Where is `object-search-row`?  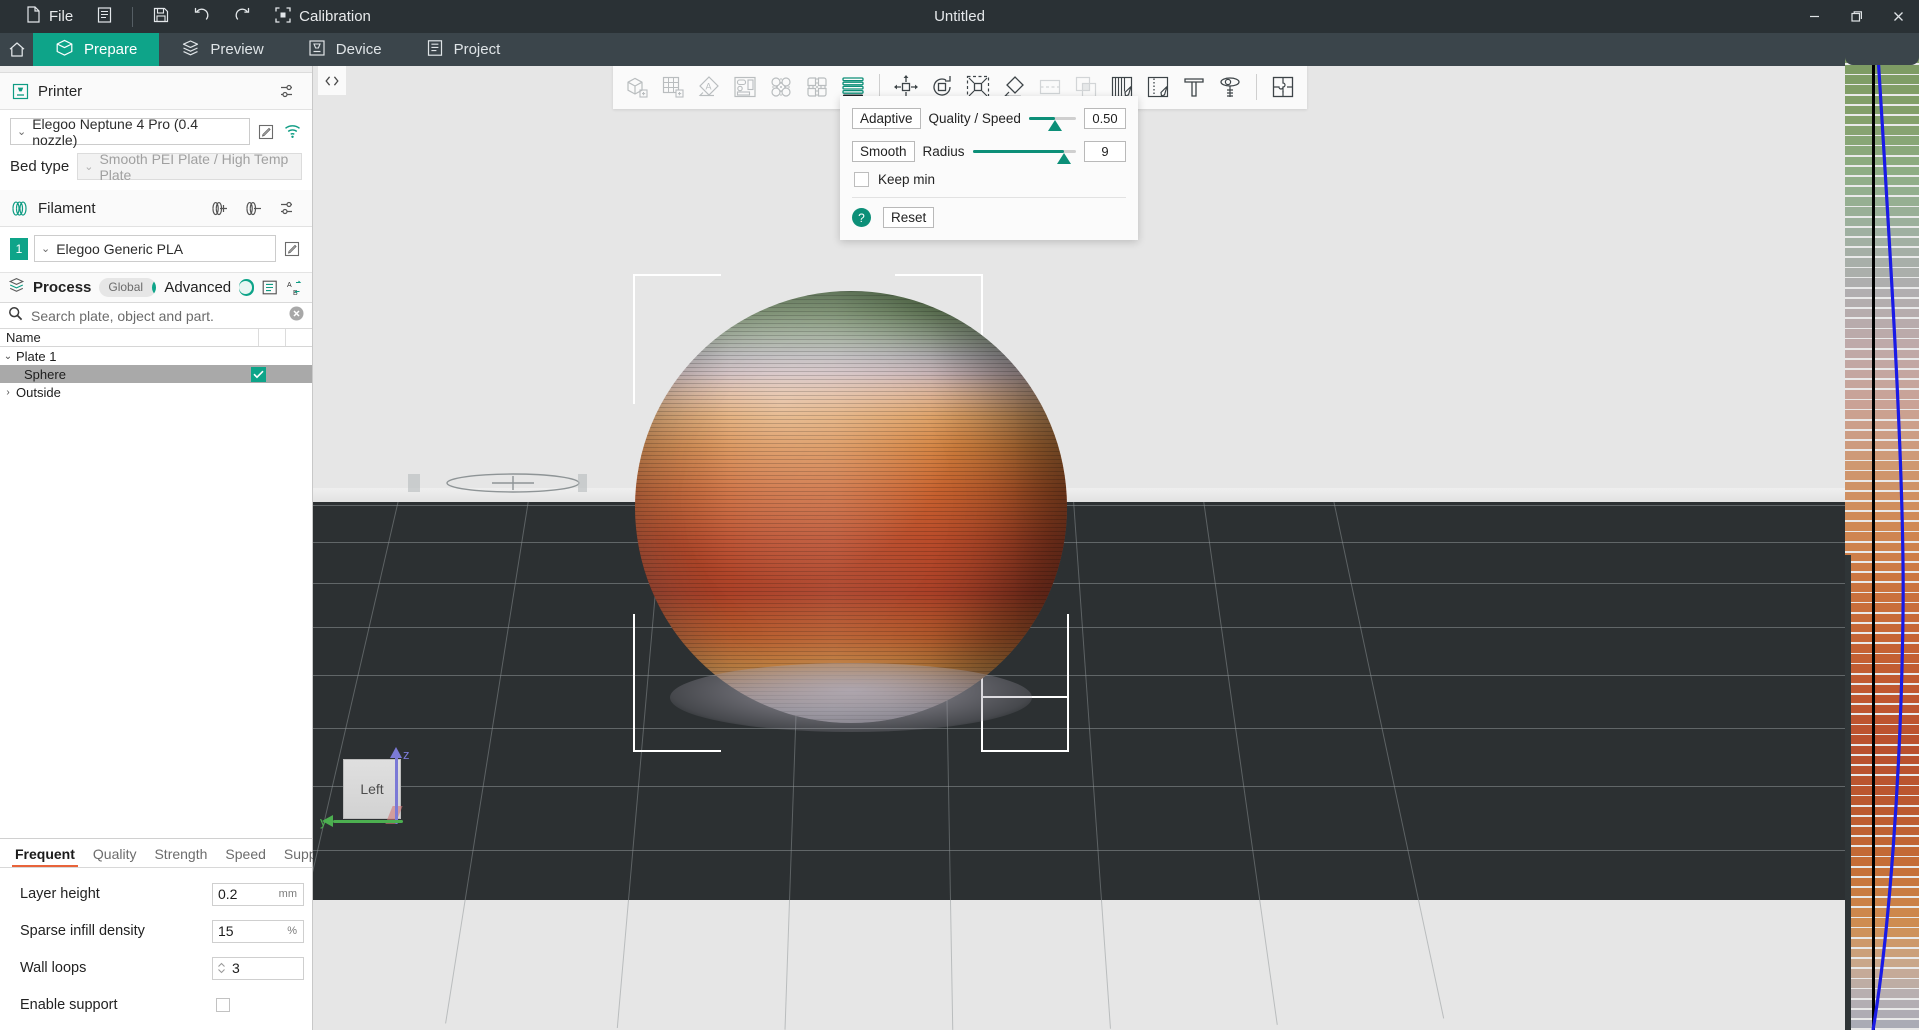 object-search-row is located at coordinates (156, 316).